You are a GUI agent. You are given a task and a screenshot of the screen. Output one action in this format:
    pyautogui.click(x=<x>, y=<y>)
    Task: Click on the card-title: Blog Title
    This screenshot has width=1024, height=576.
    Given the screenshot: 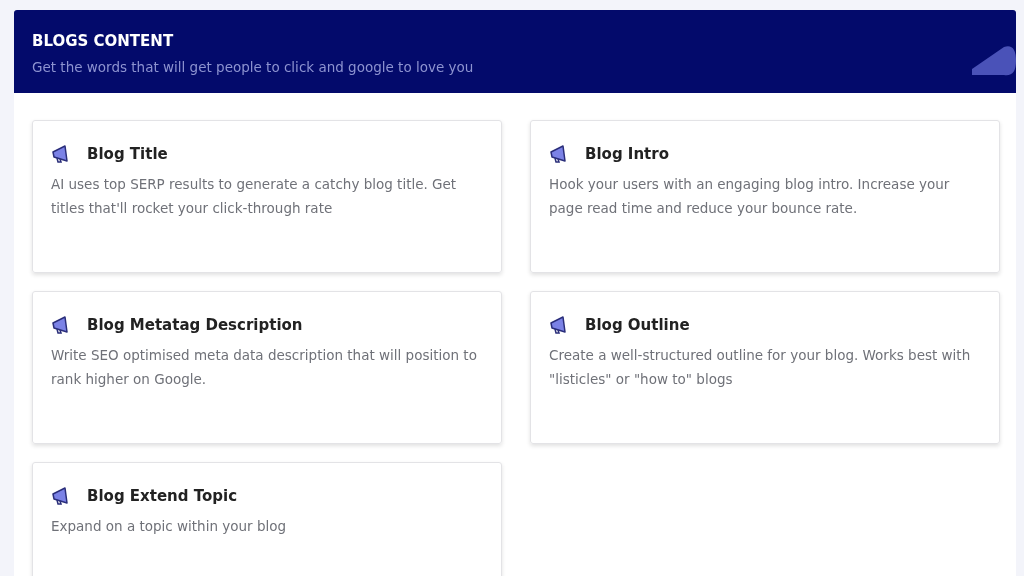 What is the action you would take?
    pyautogui.click(x=127, y=154)
    